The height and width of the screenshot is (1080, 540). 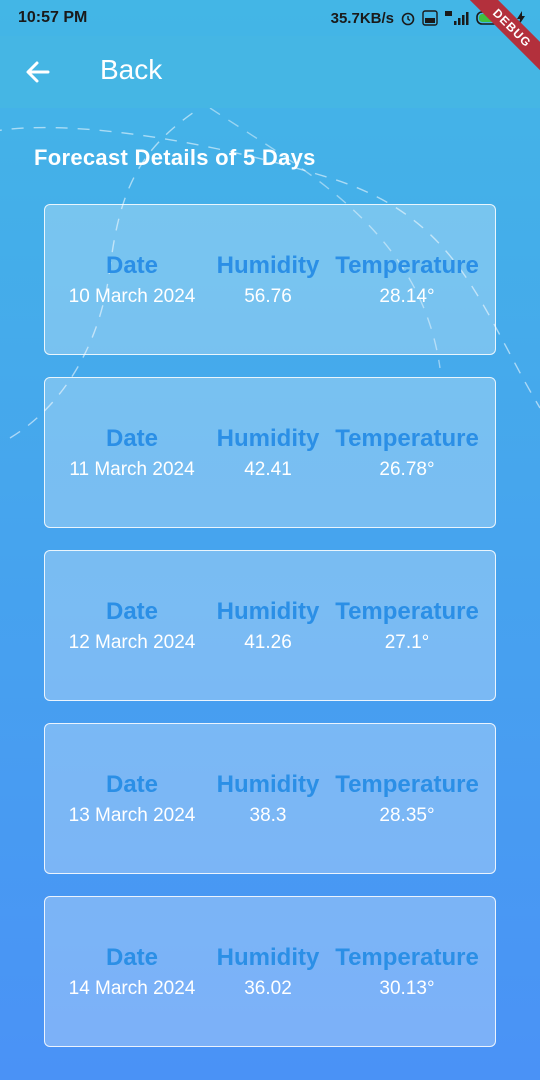 What do you see at coordinates (430, 18) in the screenshot?
I see `volte-icon` at bounding box center [430, 18].